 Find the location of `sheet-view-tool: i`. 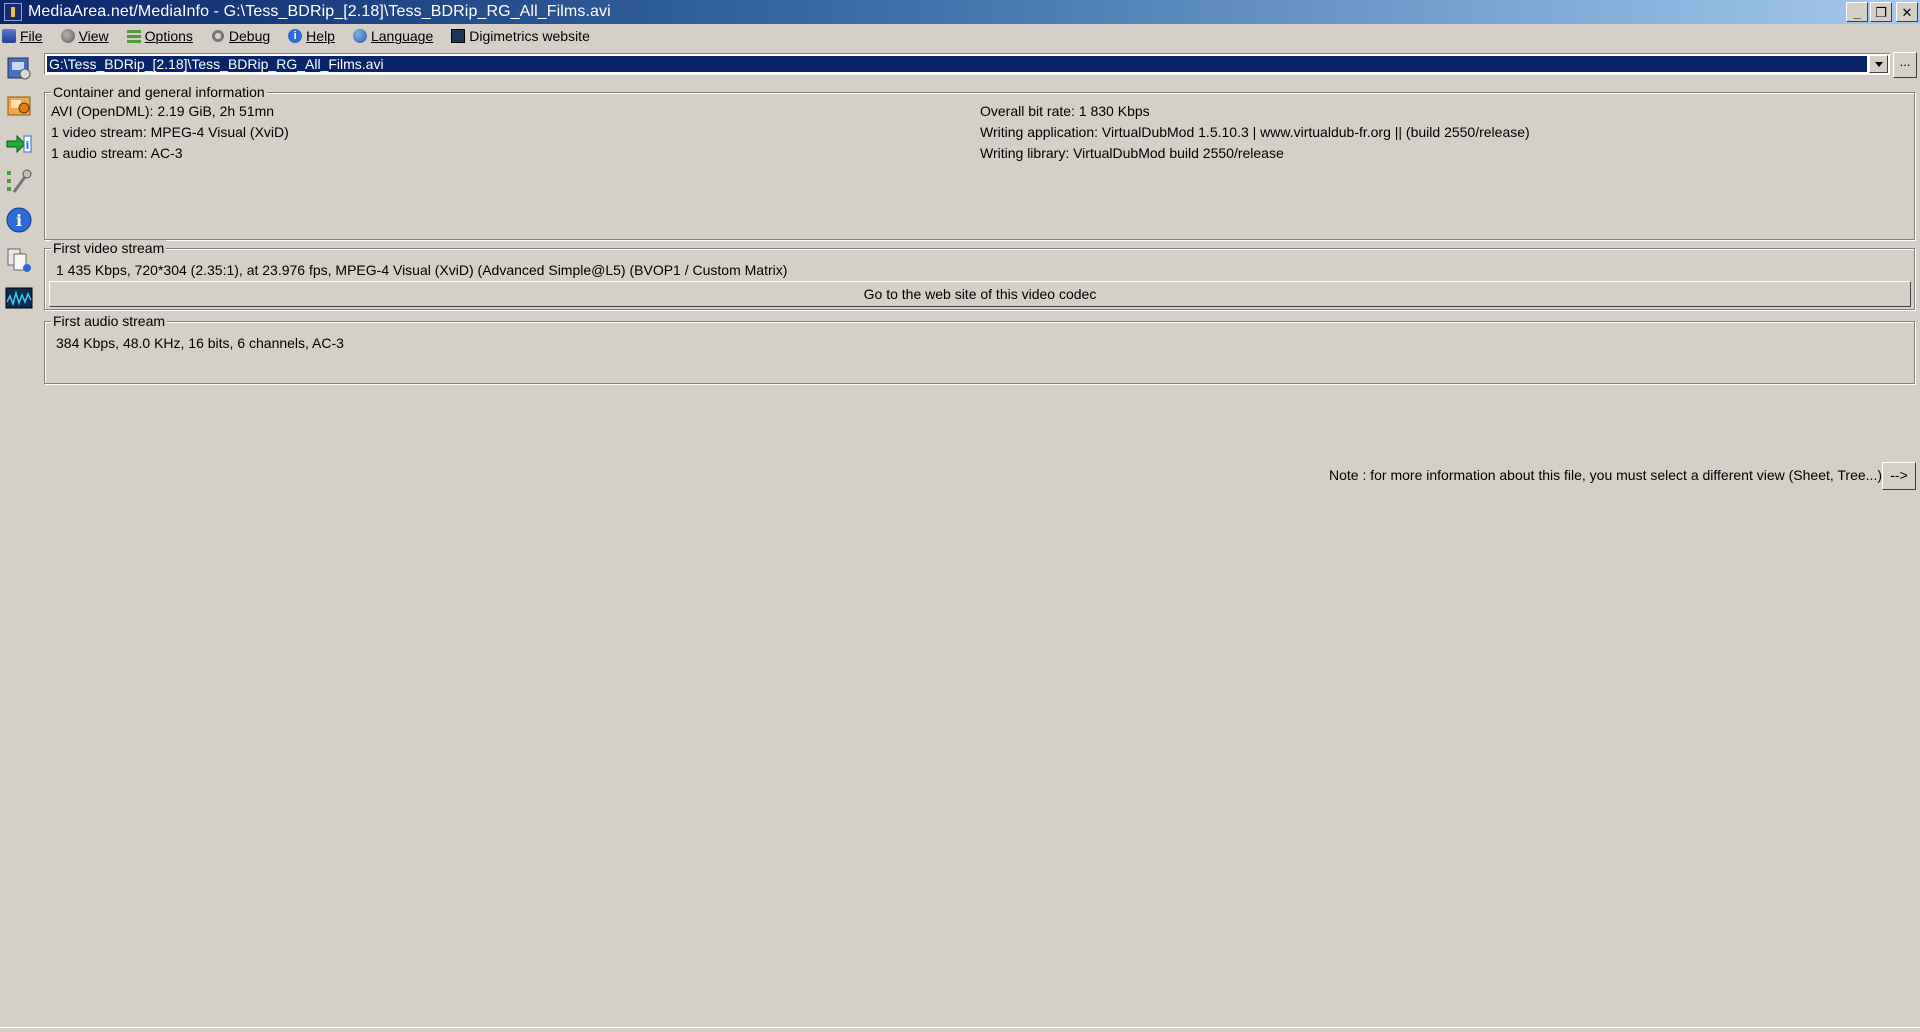

sheet-view-tool: i is located at coordinates (19, 144).